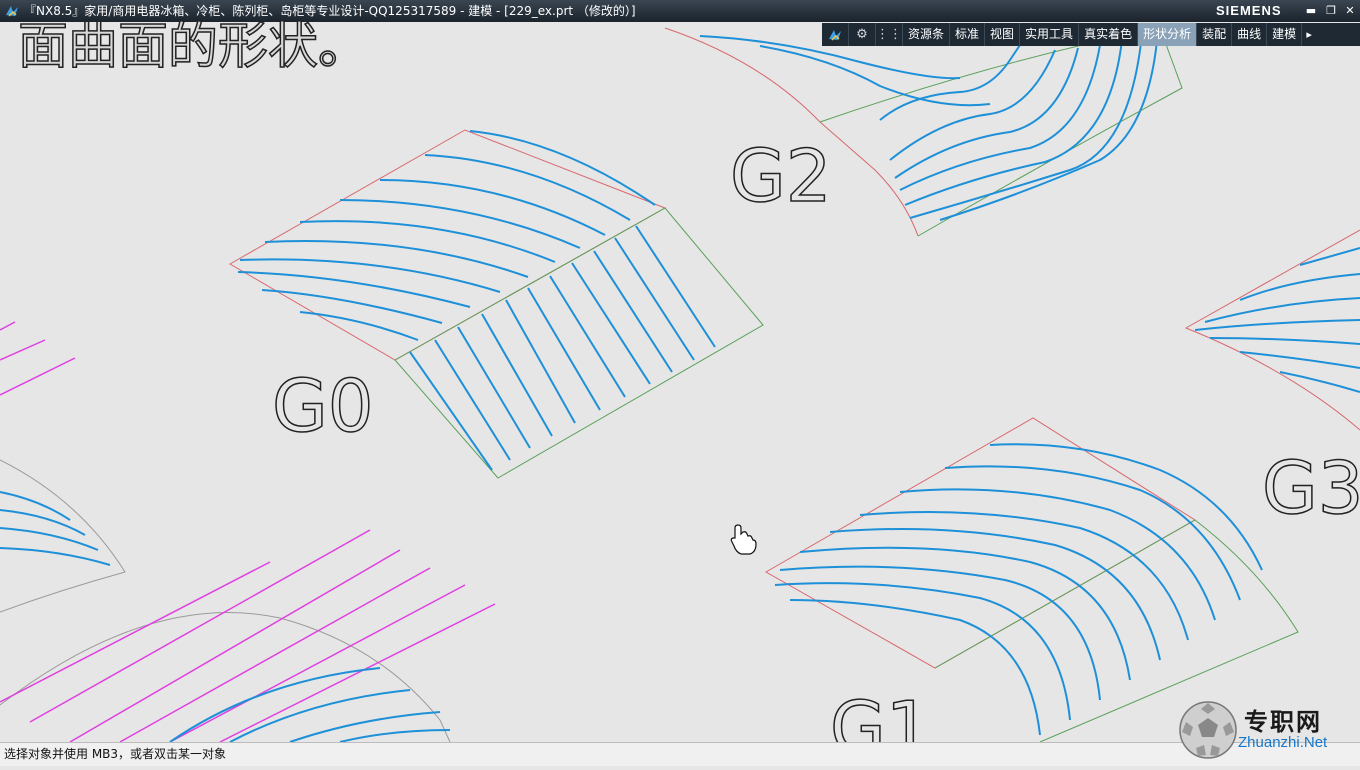  What do you see at coordinates (835, 34) in the screenshot?
I see `nx-toolbar-icon` at bounding box center [835, 34].